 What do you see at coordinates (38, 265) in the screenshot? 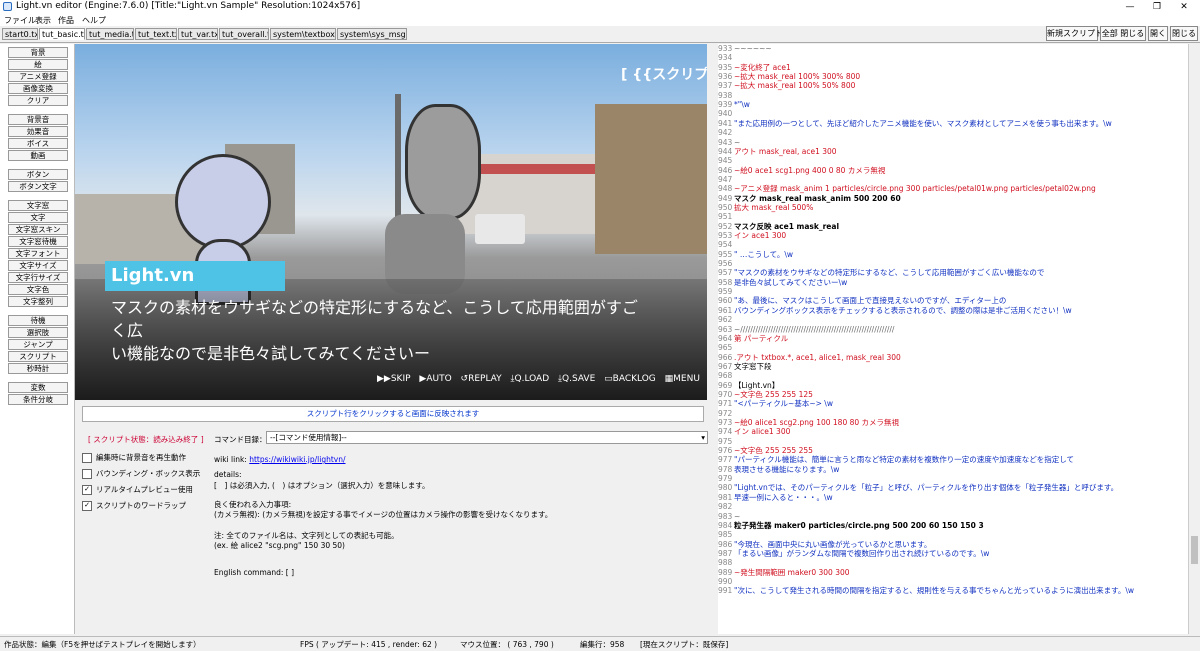
I see `cmd-text-size: 文字サイズ` at bounding box center [38, 265].